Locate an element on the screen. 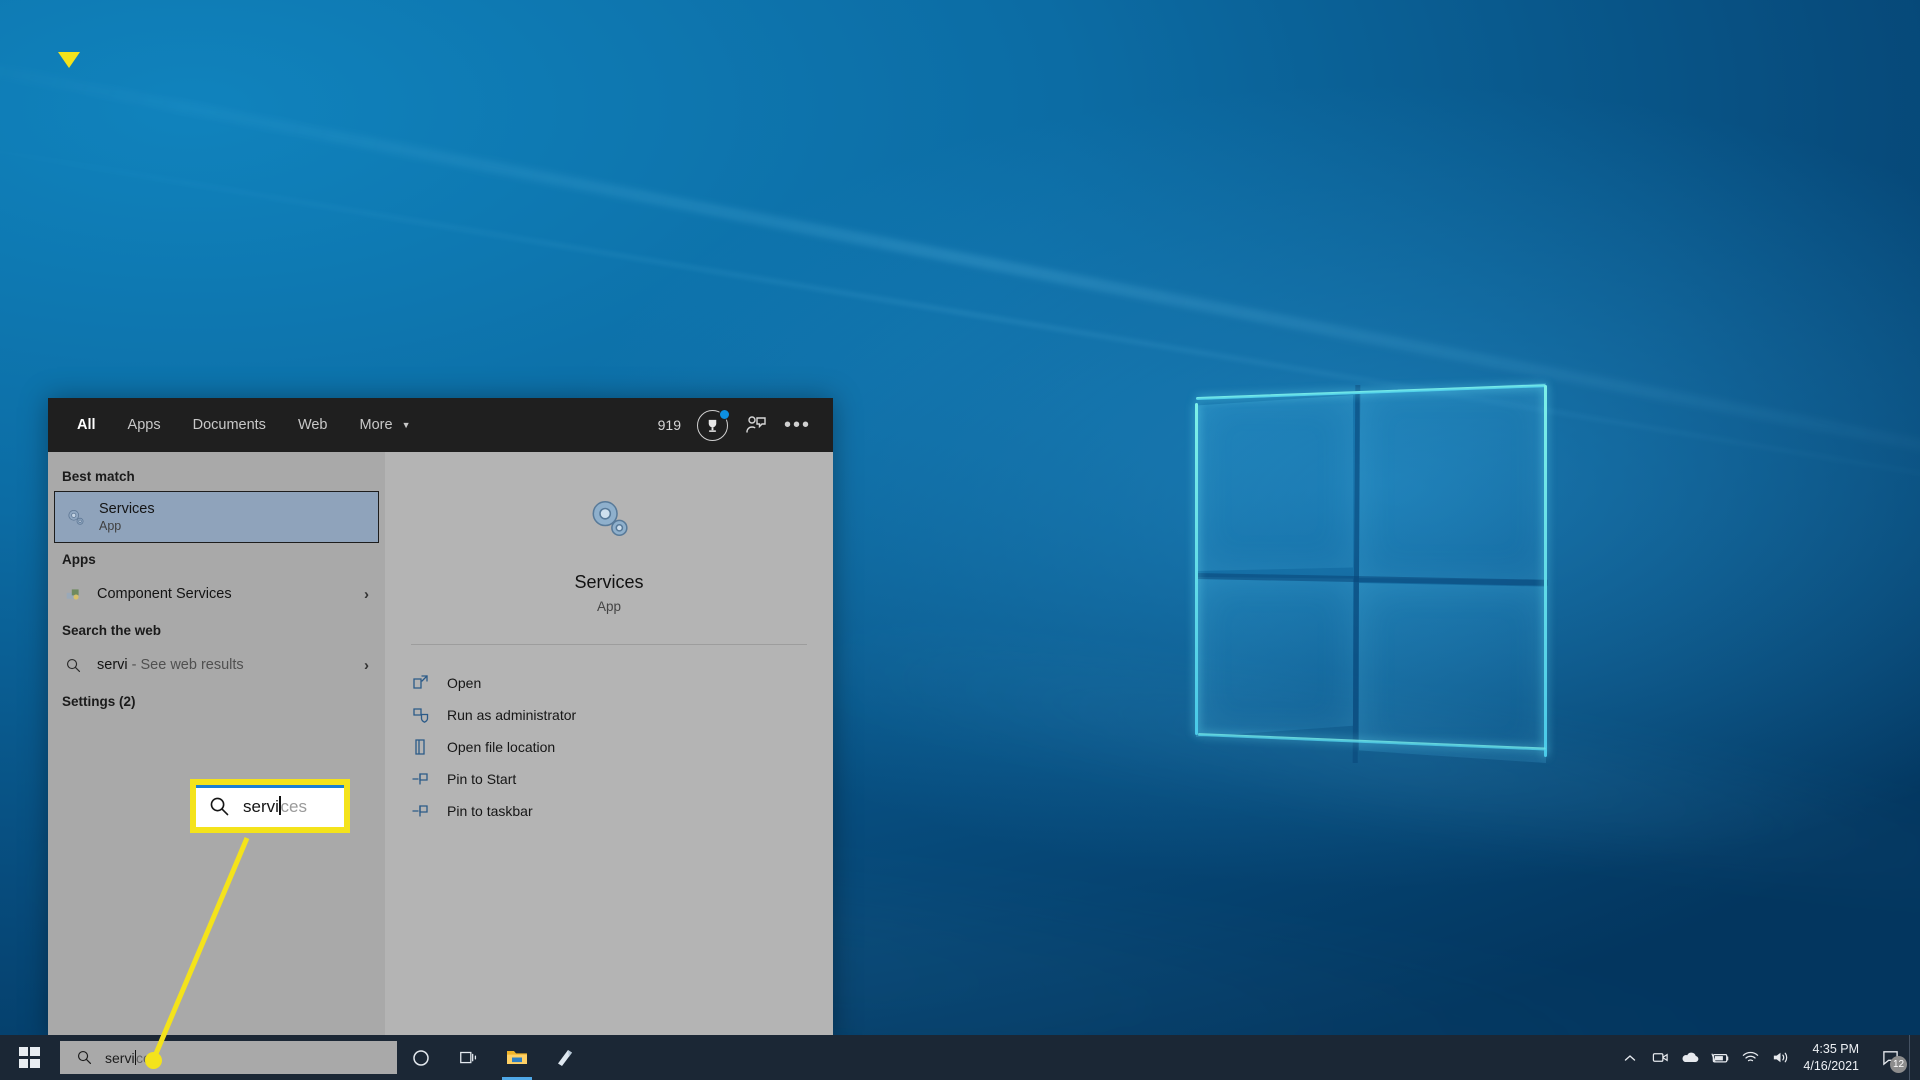 The width and height of the screenshot is (1920, 1080). feedback-person-icon is located at coordinates (756, 425).